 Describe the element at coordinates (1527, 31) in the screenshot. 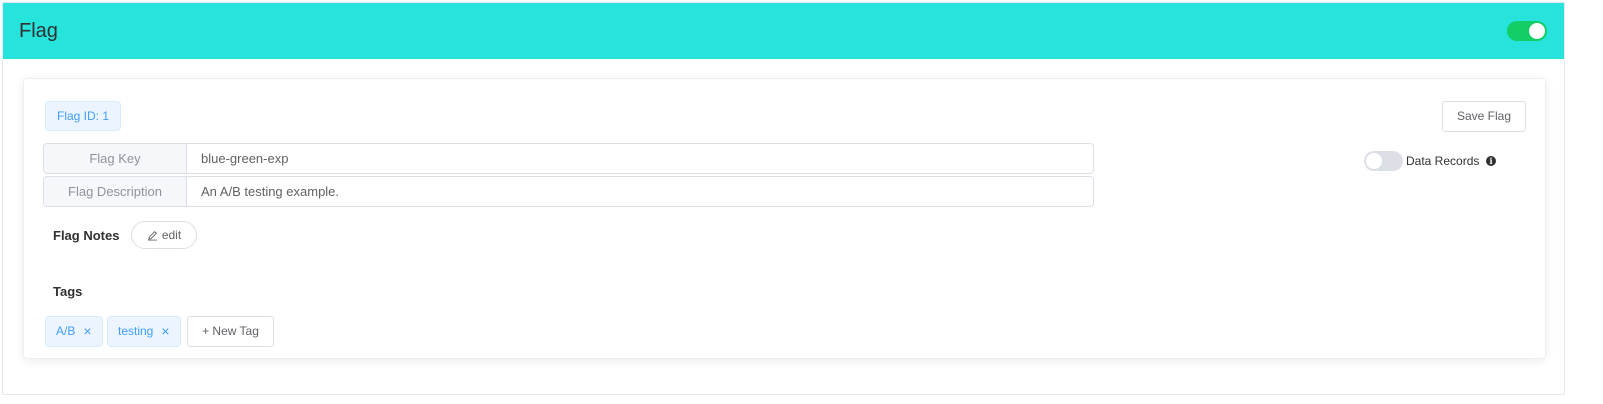

I see `flag-enabled-toggle` at that location.